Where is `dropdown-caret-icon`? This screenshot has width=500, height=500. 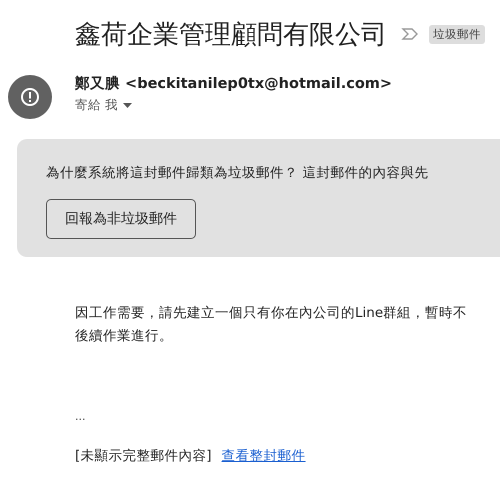
dropdown-caret-icon is located at coordinates (127, 105).